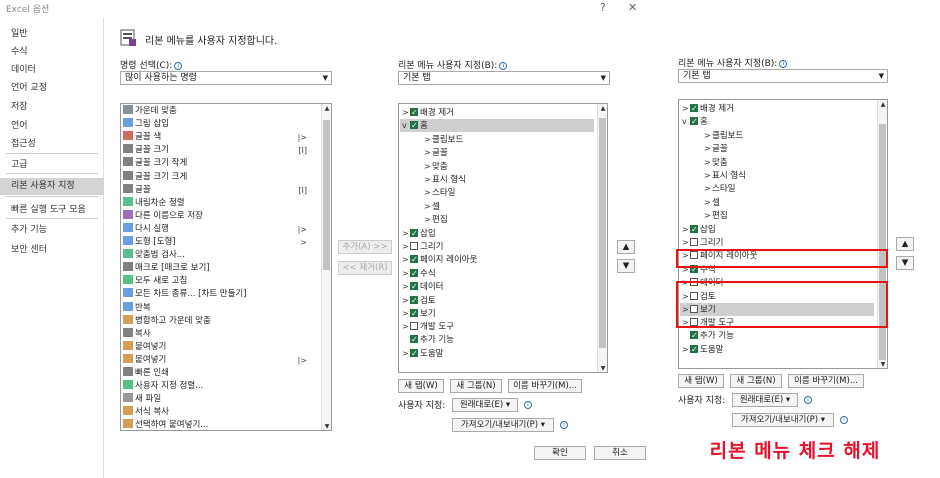  What do you see at coordinates (221, 137) in the screenshot?
I see `list-item: 글꼴 색 |>` at bounding box center [221, 137].